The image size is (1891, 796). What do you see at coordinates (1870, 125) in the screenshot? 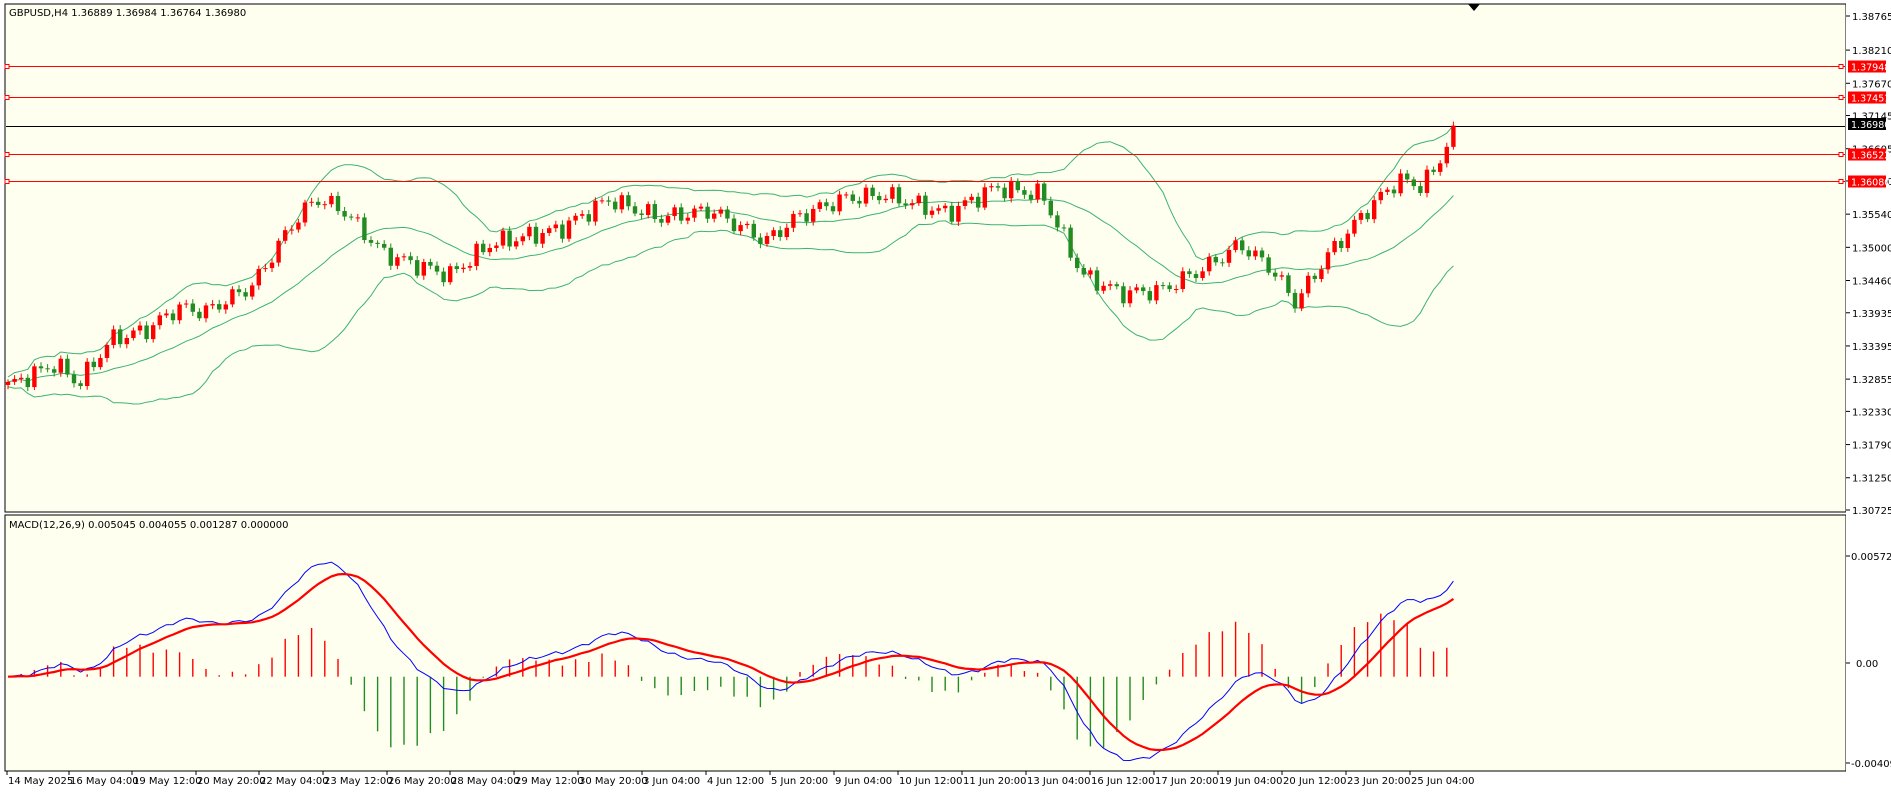
I see `current-price-label: 1.36980` at bounding box center [1870, 125].